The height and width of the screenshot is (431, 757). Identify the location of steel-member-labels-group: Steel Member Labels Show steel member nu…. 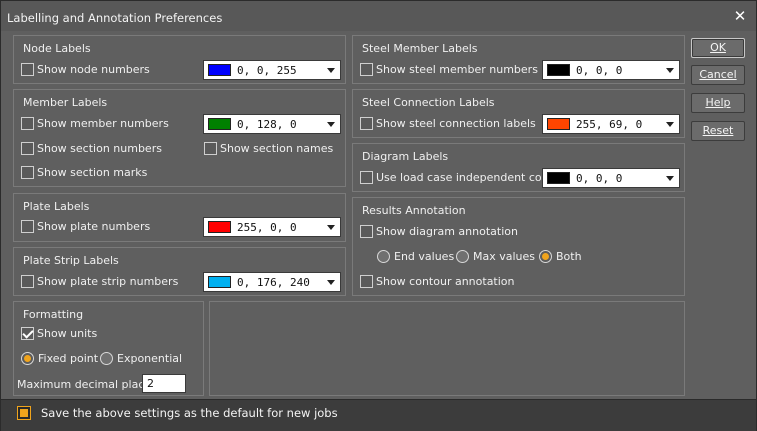
(518, 59).